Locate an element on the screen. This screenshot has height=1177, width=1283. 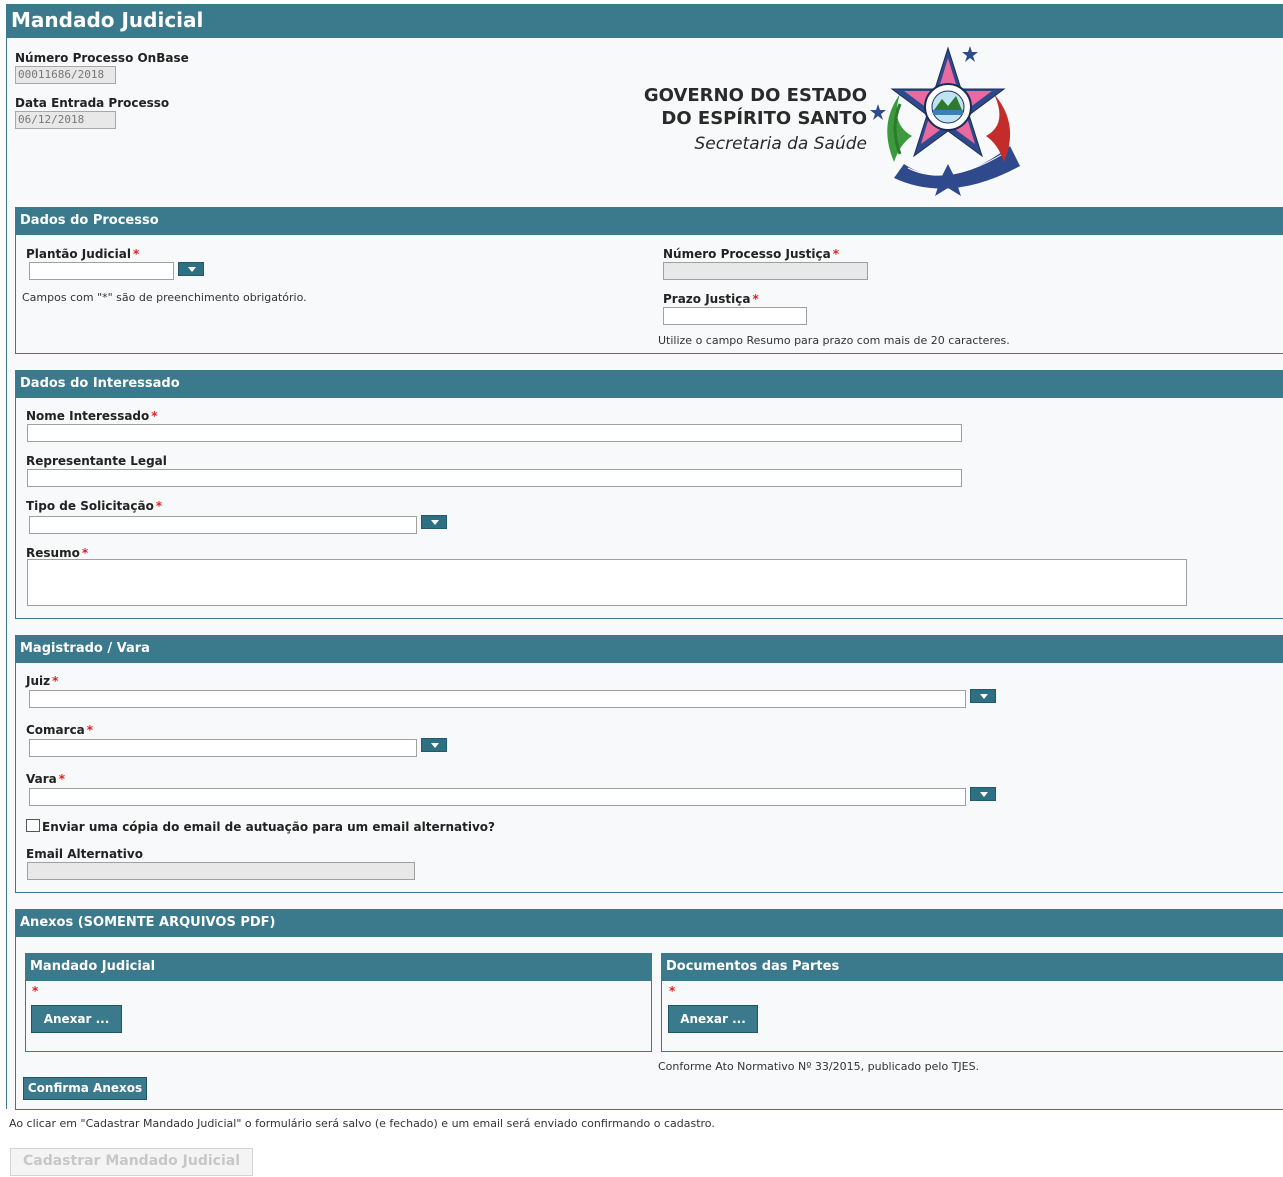
coat-of-arms-logo is located at coordinates (945, 121).